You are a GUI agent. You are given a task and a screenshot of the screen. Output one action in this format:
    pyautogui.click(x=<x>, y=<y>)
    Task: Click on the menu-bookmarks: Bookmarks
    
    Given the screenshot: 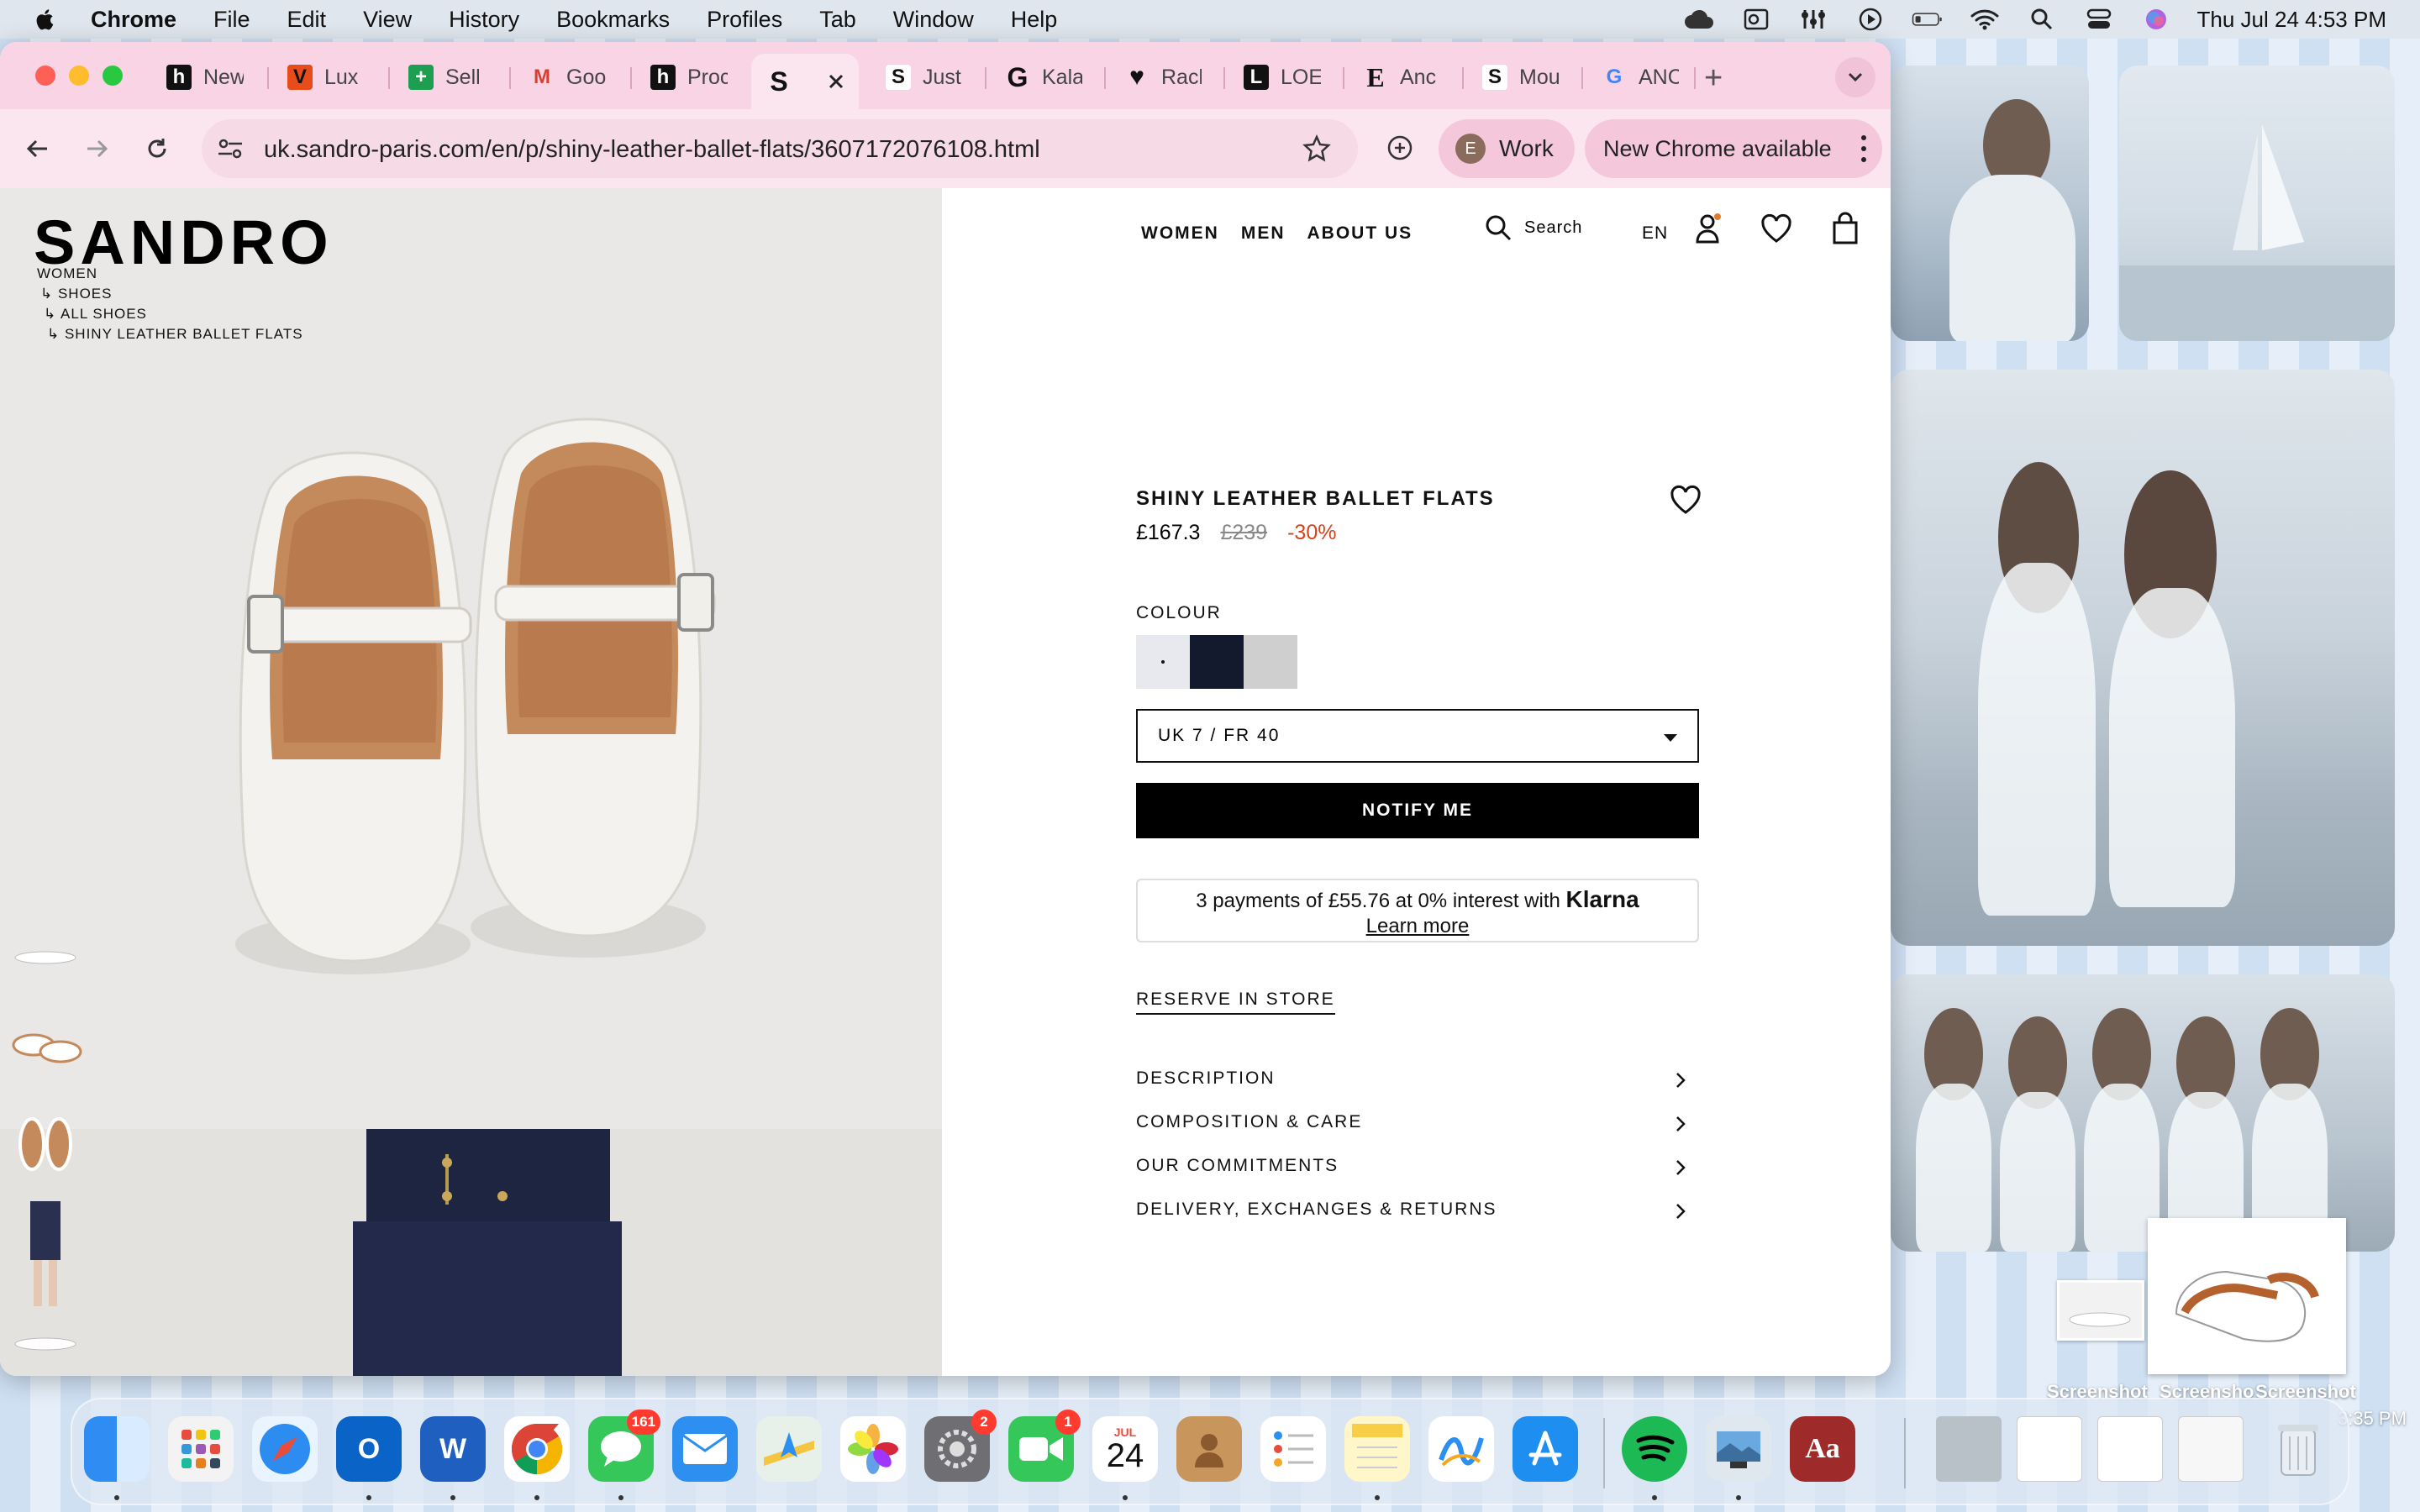 What is the action you would take?
    pyautogui.click(x=613, y=20)
    